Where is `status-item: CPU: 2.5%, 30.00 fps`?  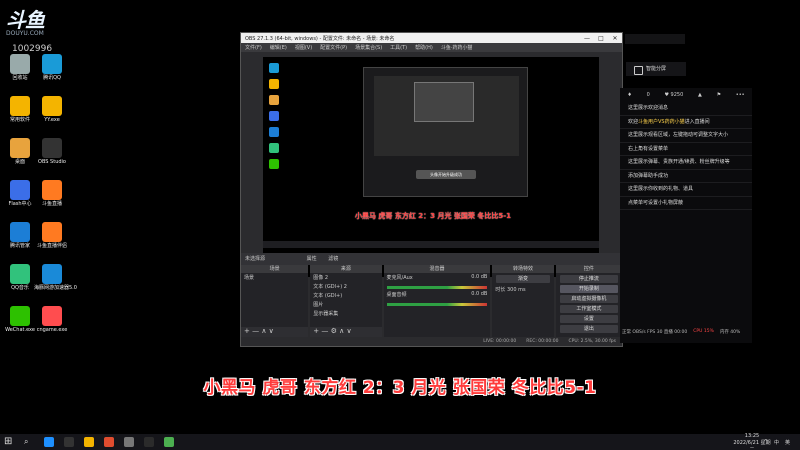
status-item: CPU: 2.5%, 30.00 fps is located at coordinates (592, 341).